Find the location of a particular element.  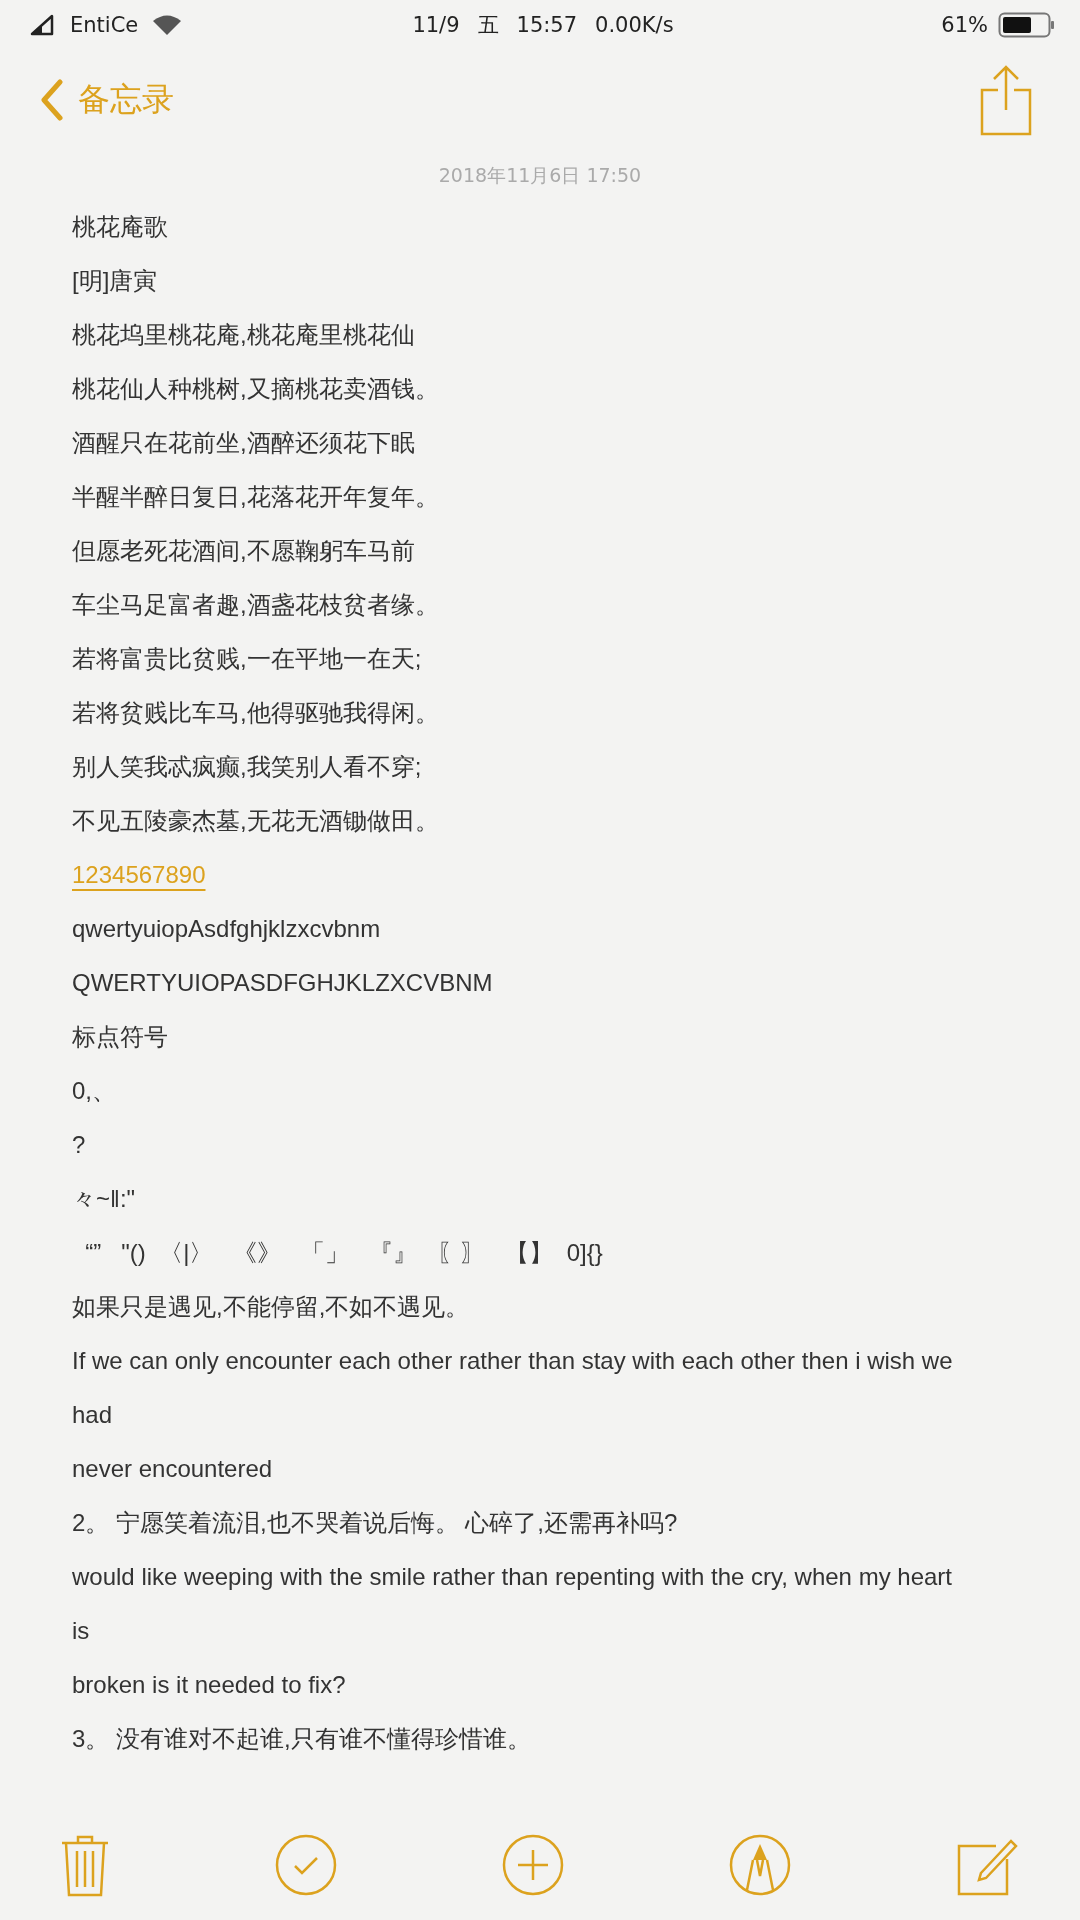

trash-icon is located at coordinates (85, 1865).